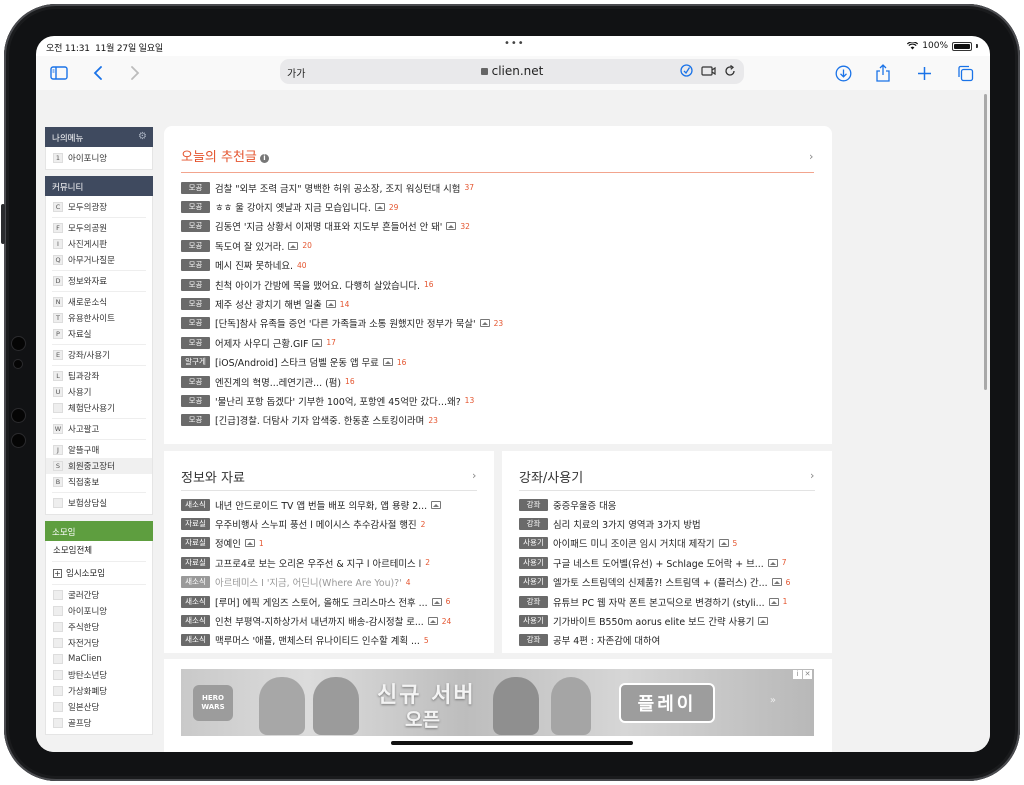 The height and width of the screenshot is (785, 1024). What do you see at coordinates (99, 228) in the screenshot?
I see `sidebar-item: F 모두의공원` at bounding box center [99, 228].